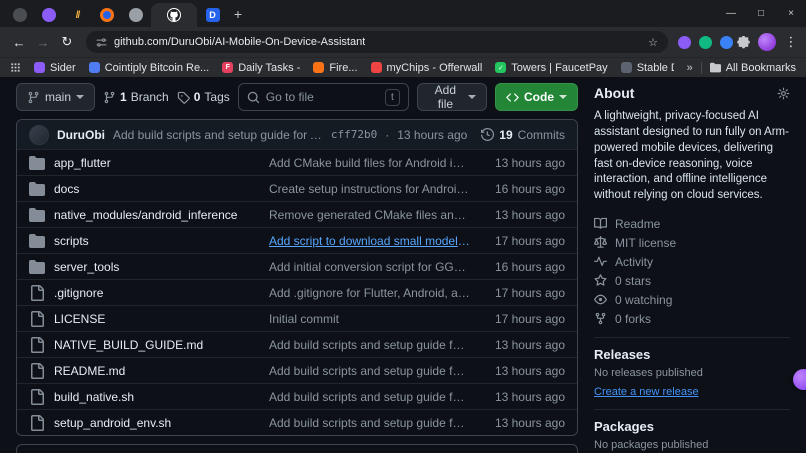 The width and height of the screenshot is (806, 453). Describe the element at coordinates (692, 318) in the screenshot. I see `about-fork-link: 0 forks` at that location.